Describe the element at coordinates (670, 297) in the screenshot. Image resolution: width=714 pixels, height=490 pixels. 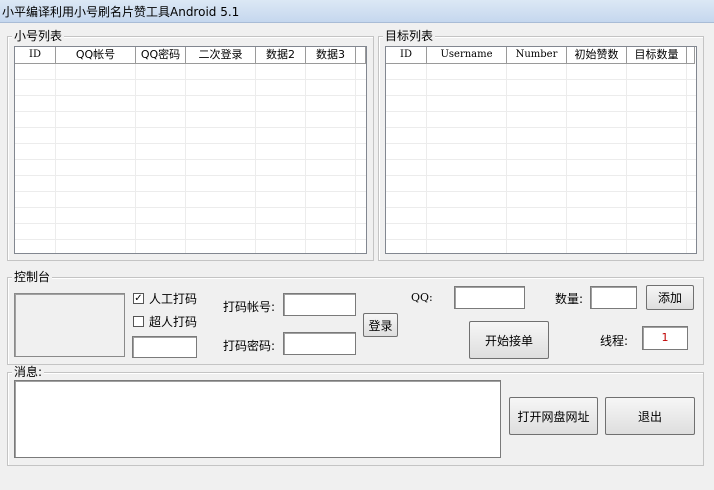
I see `add-button: 添加` at that location.